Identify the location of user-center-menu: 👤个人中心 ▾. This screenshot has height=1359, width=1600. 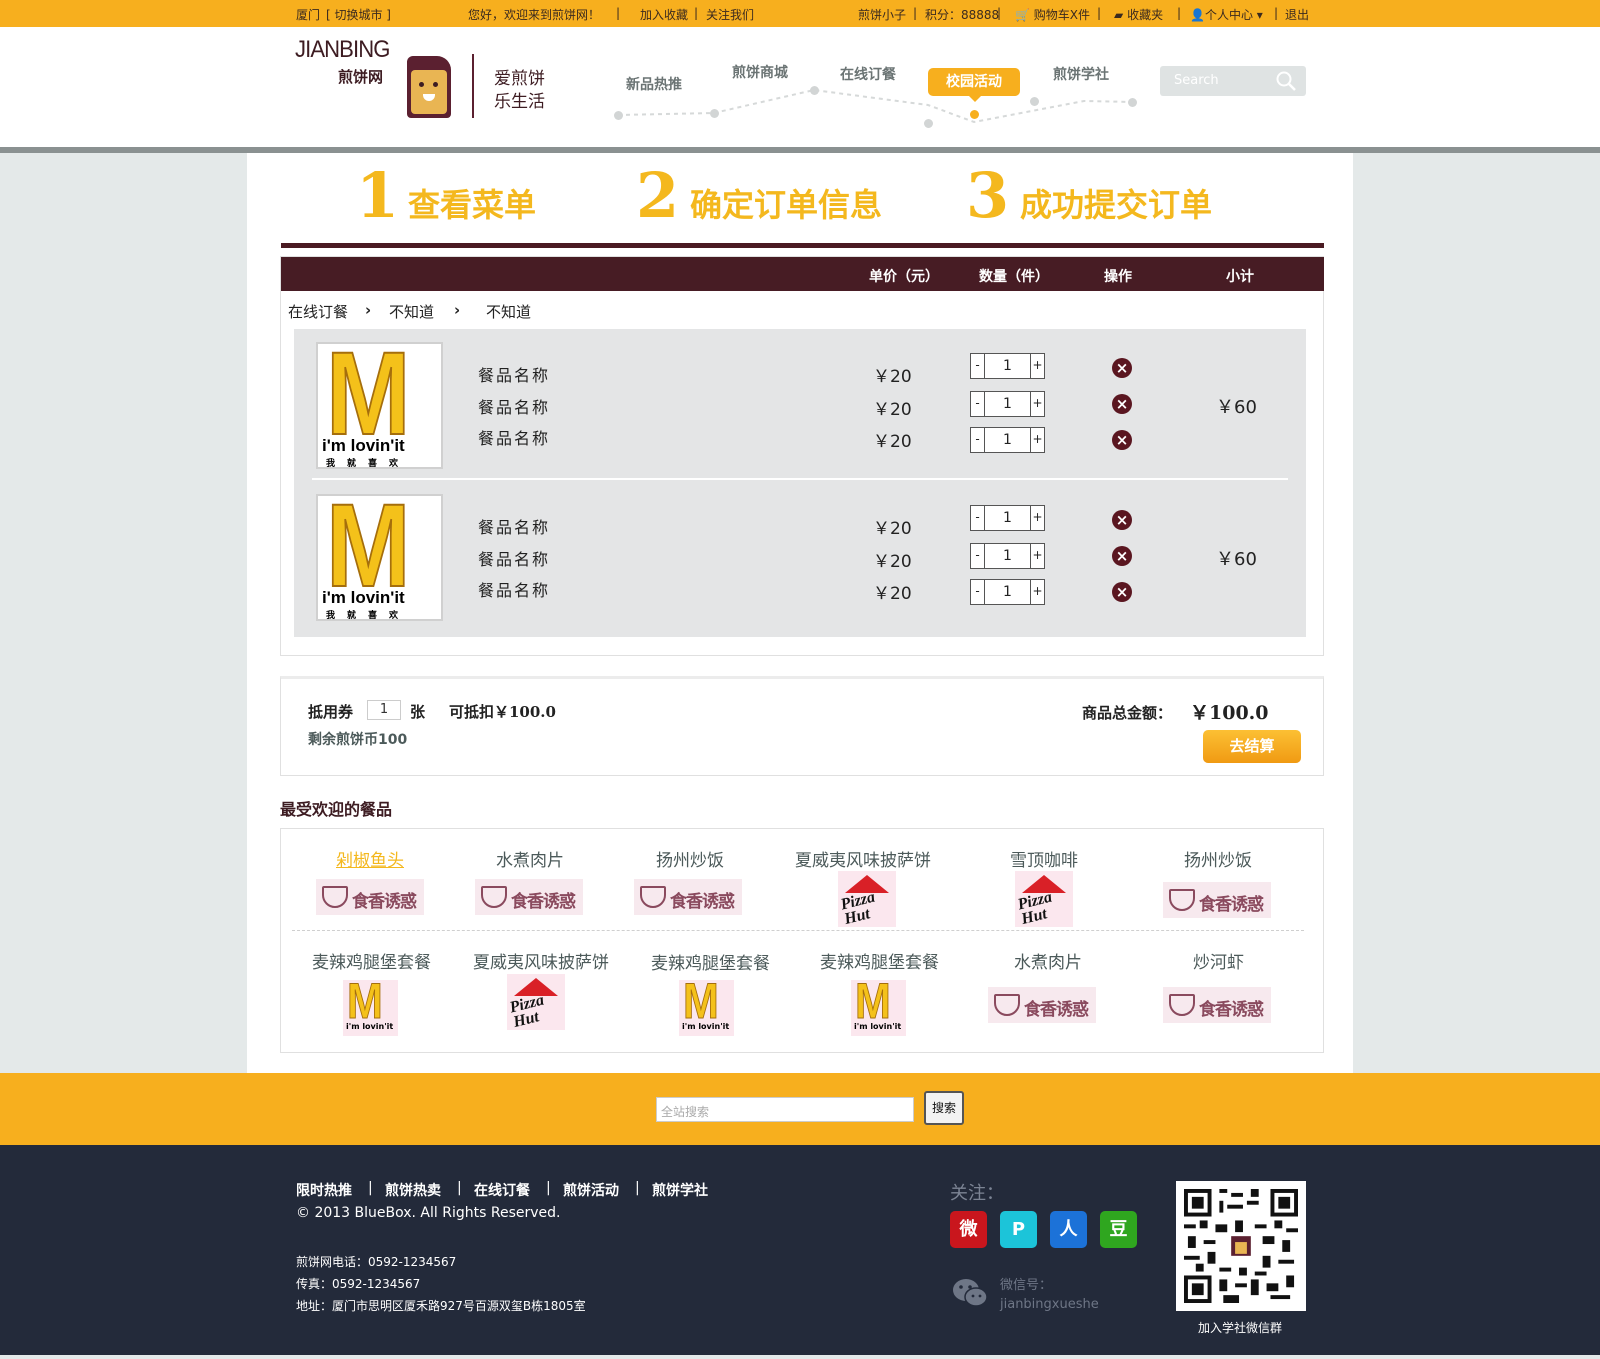
(1226, 14).